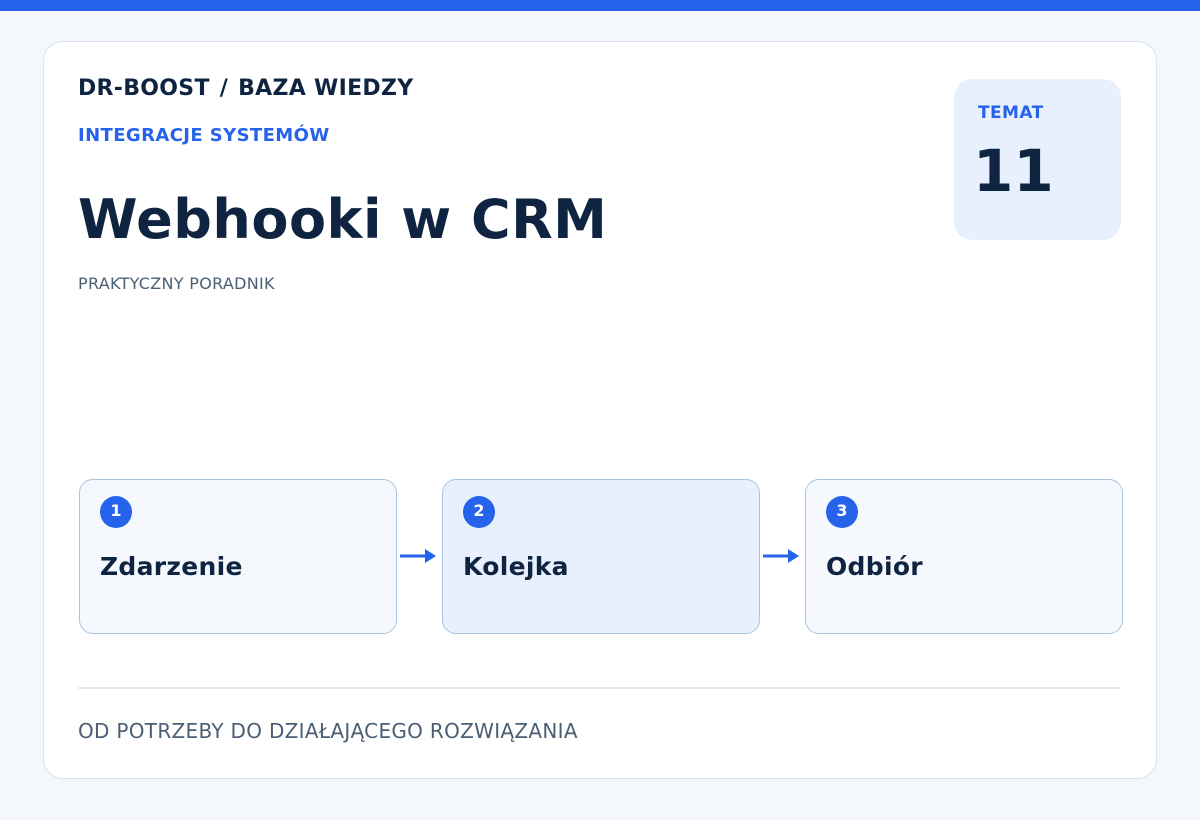  I want to click on step-card-zdarzenie: 1 Zdarzenie, so click(238, 556).